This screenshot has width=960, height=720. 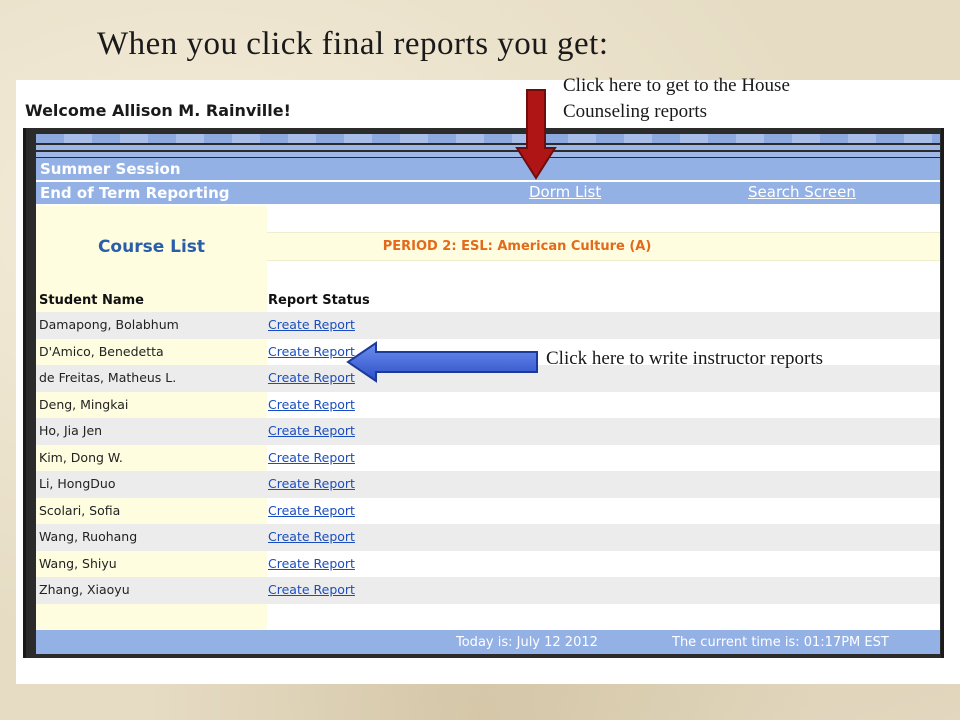 I want to click on table-row: Scolari, Sofia Create Report, so click(x=488, y=510).